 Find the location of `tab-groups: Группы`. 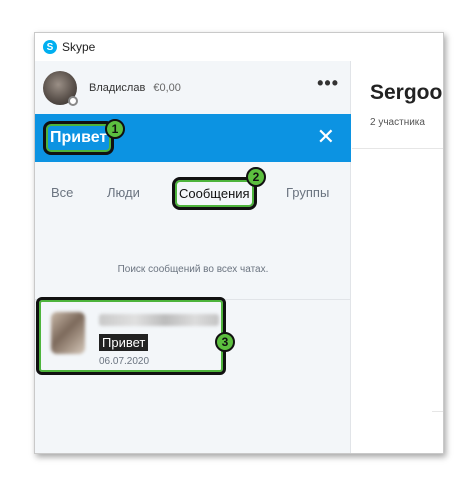

tab-groups: Группы is located at coordinates (307, 192).